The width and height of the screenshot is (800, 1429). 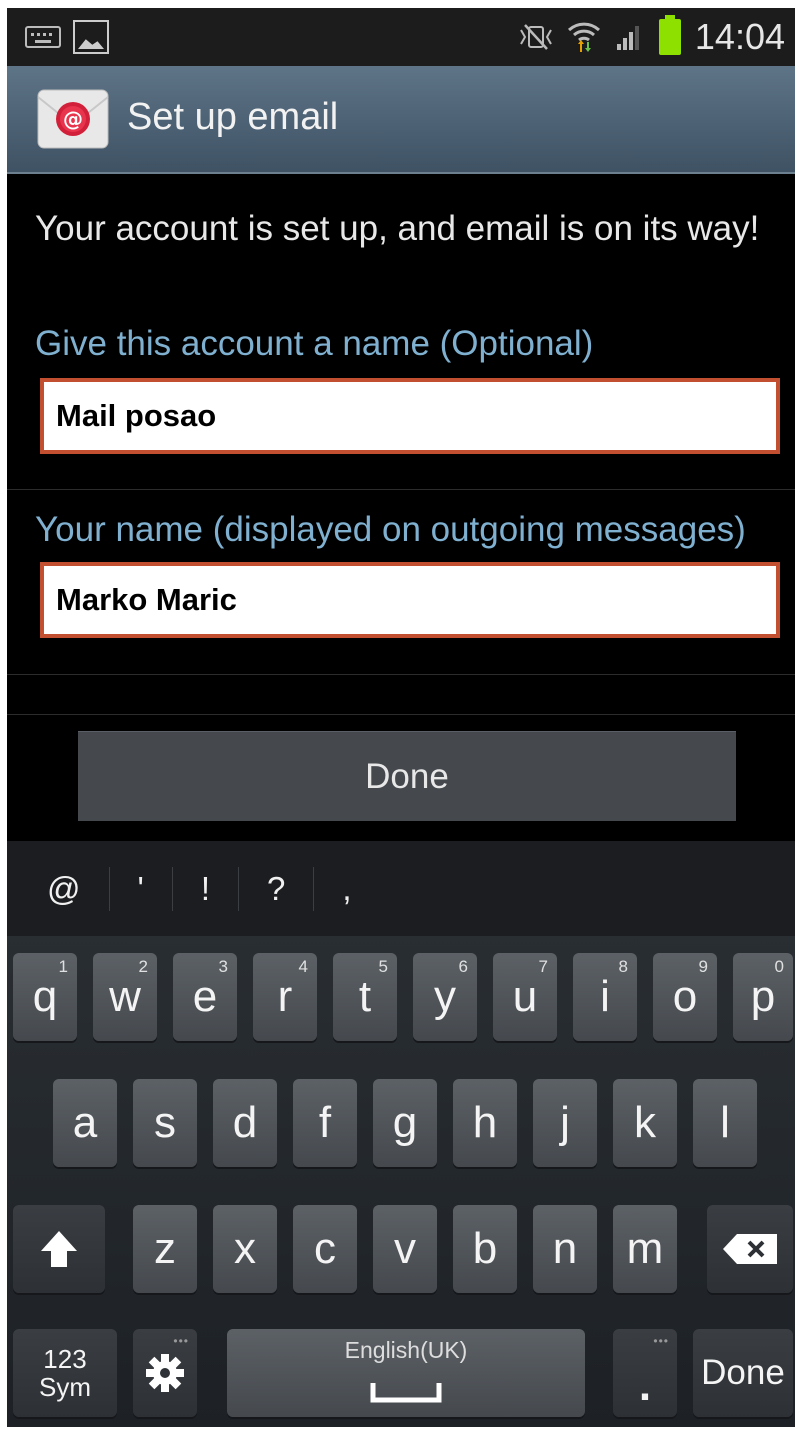 I want to click on key-b: b, so click(x=485, y=1249).